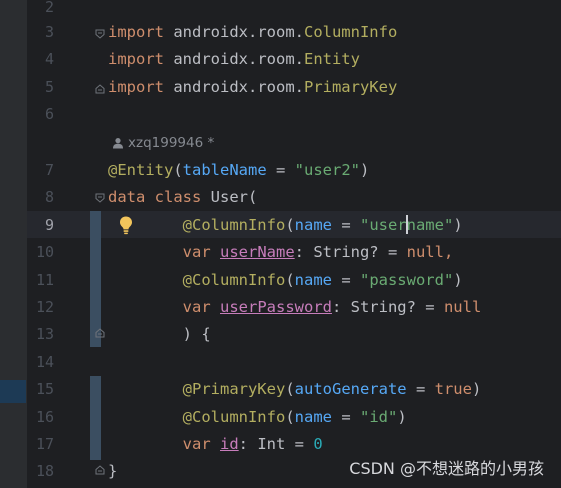 This screenshot has width=561, height=488. I want to click on code-text: var userPassword: String? = null, so click(295, 307).